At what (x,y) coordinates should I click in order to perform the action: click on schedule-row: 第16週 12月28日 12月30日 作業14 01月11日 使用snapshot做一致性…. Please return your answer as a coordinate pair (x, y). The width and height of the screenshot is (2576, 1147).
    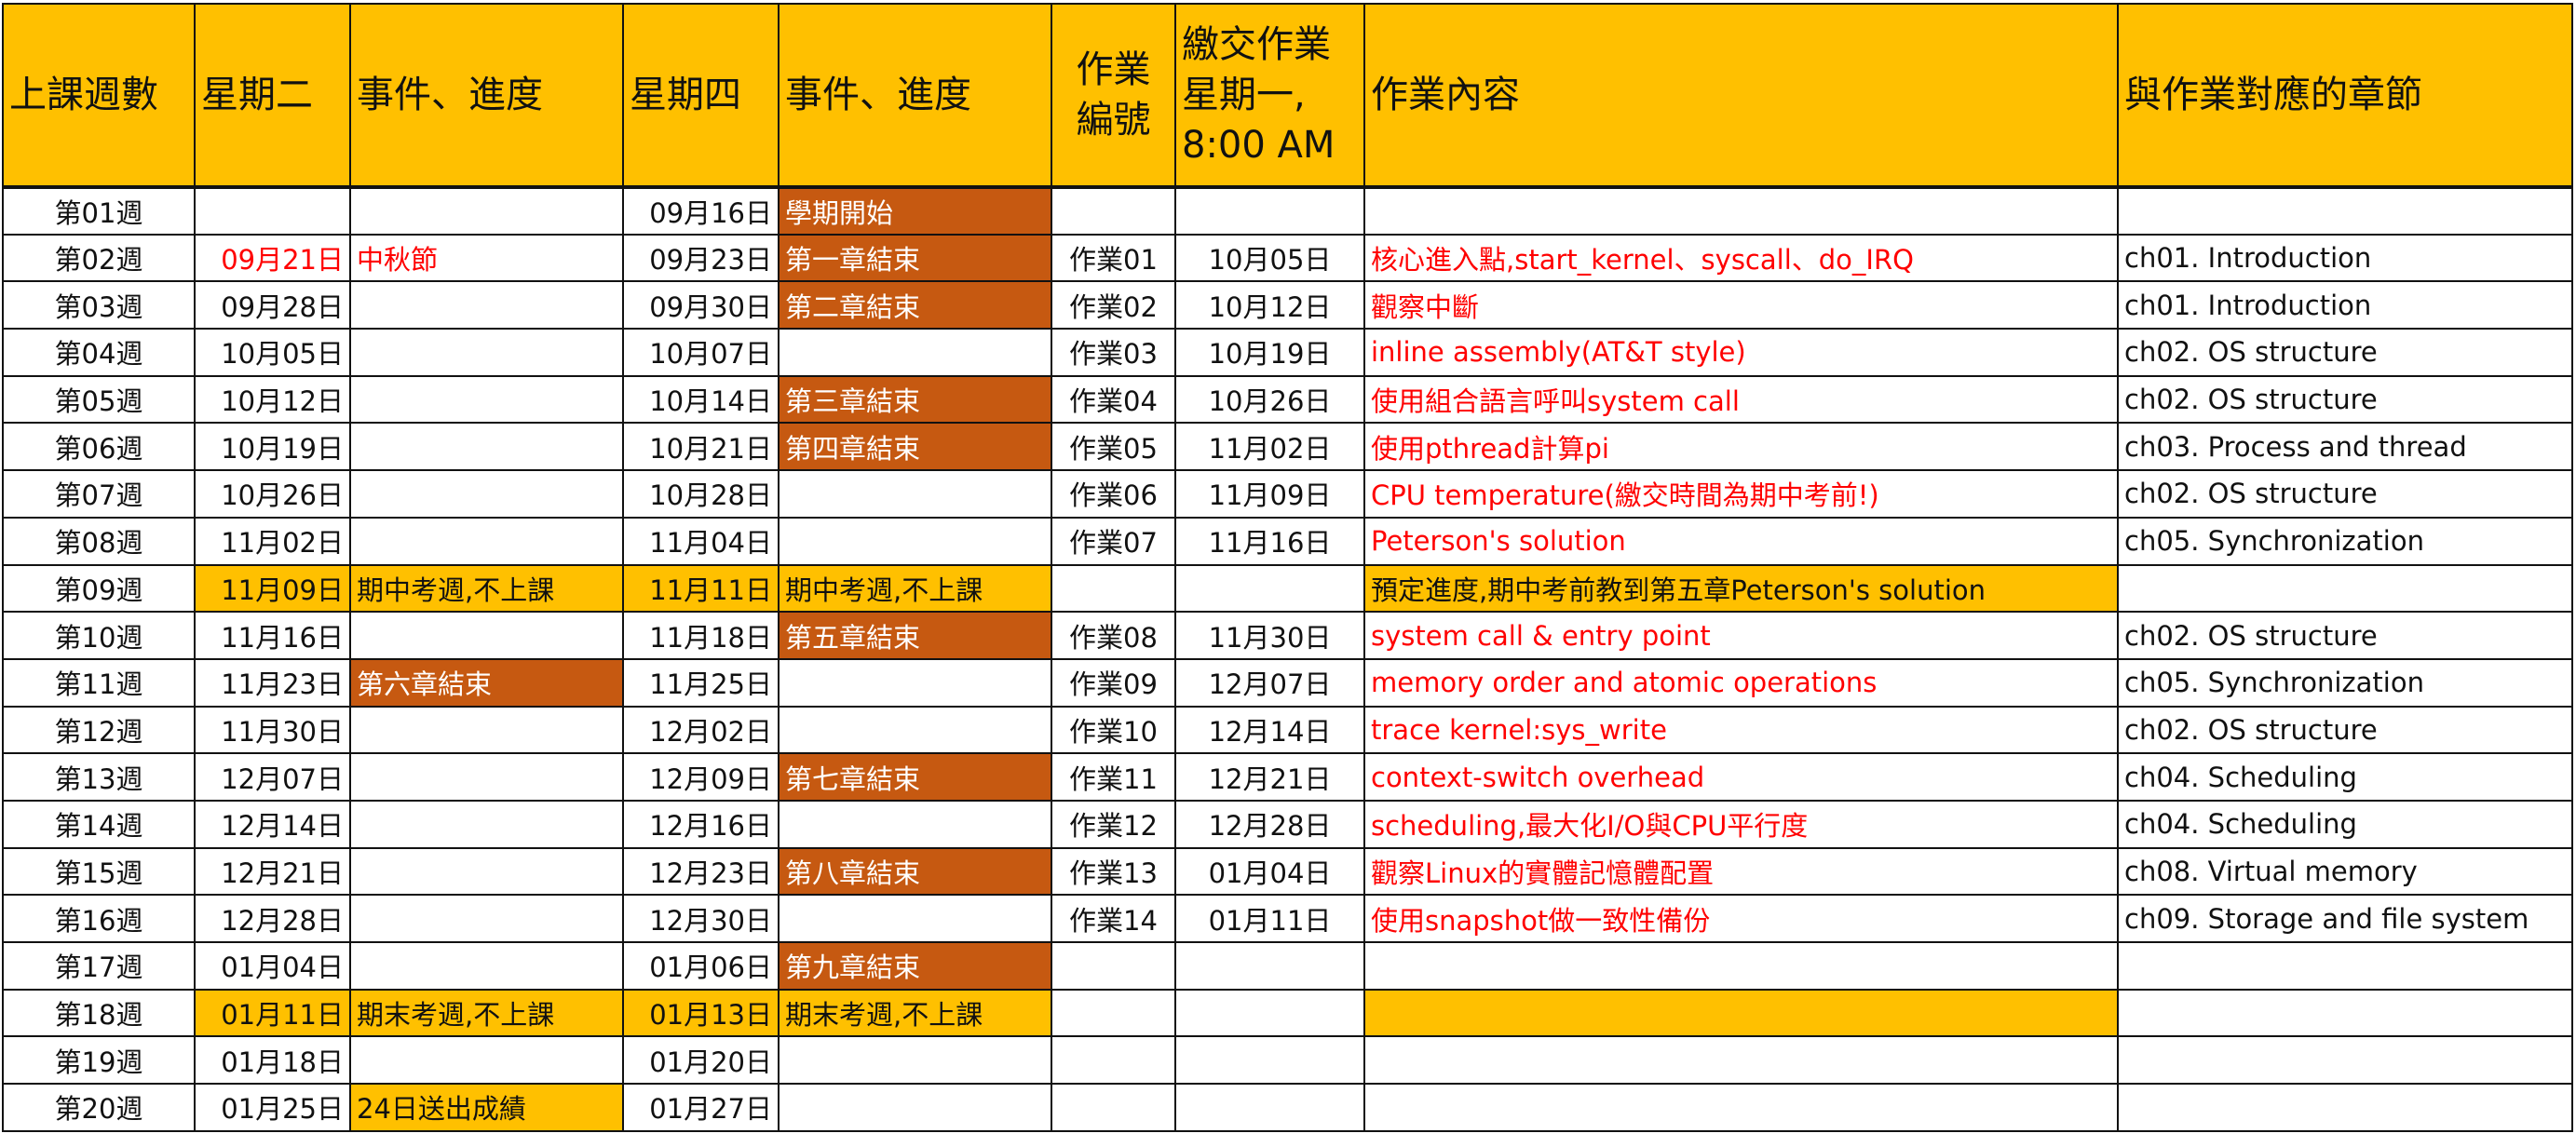
    Looking at the image, I should click on (1287, 918).